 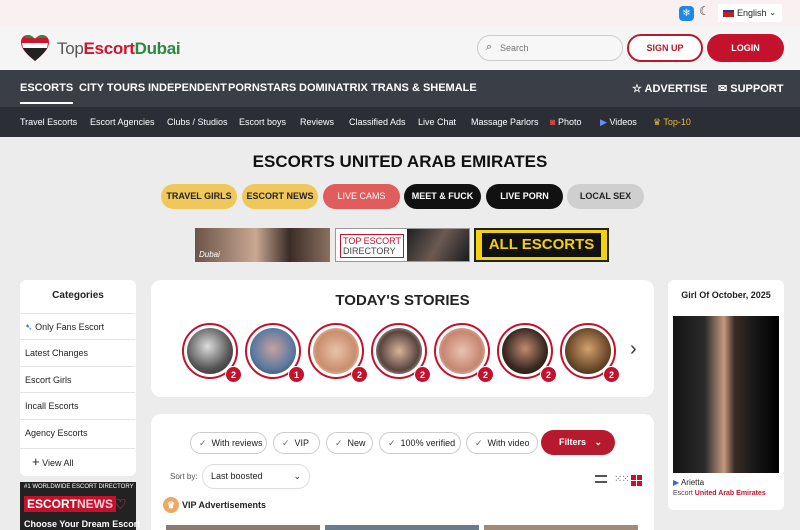 What do you see at coordinates (199, 196) in the screenshot?
I see `pill-travel-girls: TRAVEL GIRLS` at bounding box center [199, 196].